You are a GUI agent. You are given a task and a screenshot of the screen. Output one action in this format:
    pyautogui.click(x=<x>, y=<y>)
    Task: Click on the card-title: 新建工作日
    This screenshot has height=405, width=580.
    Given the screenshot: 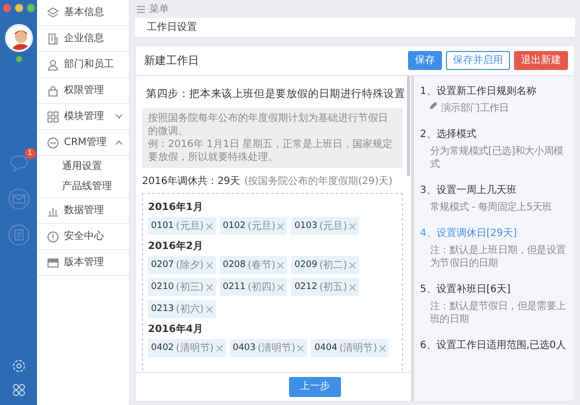 What is the action you would take?
    pyautogui.click(x=172, y=60)
    